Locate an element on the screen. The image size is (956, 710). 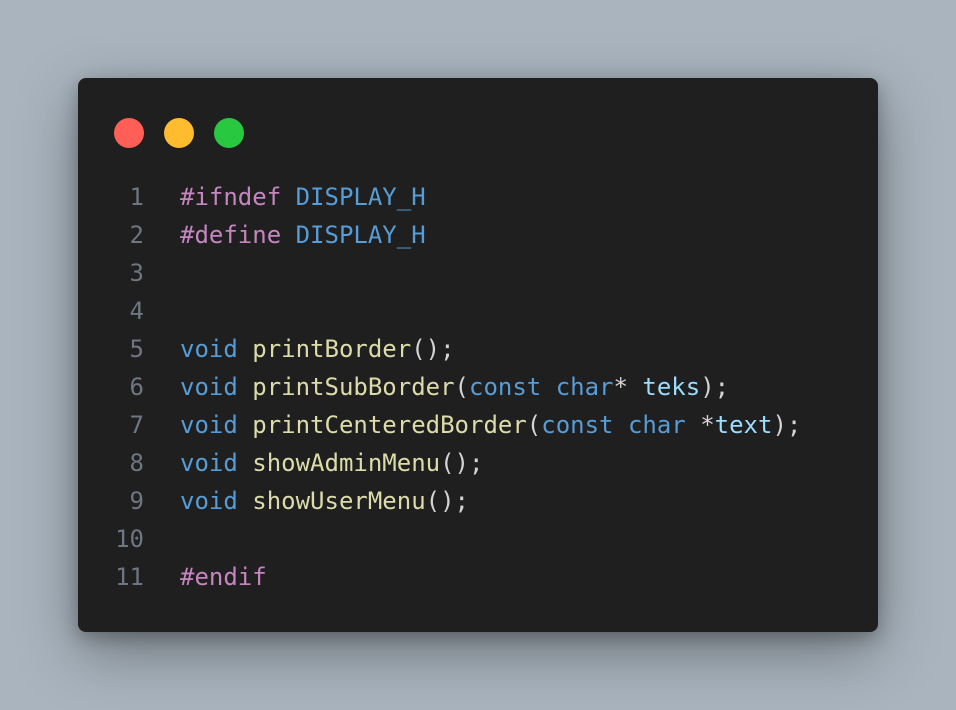
code-line: 4 is located at coordinates (478, 311).